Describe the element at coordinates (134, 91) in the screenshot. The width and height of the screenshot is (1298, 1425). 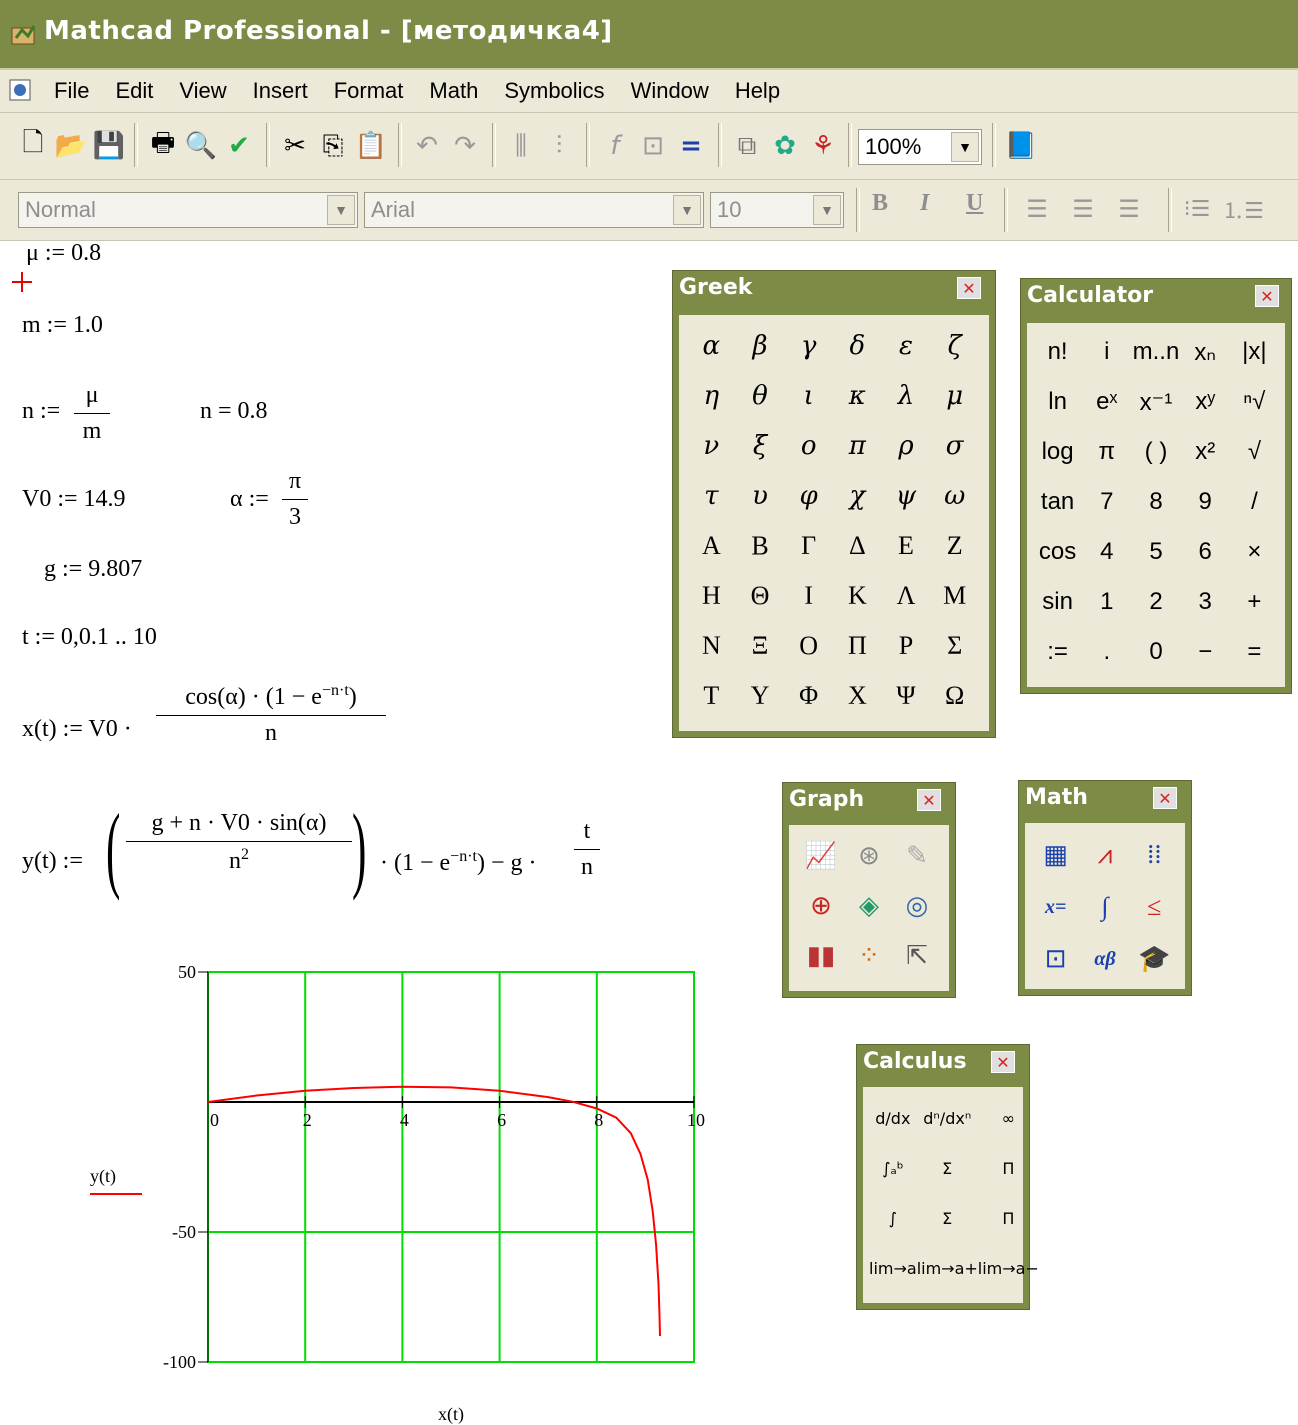
I see `menu-edit: Edit` at that location.